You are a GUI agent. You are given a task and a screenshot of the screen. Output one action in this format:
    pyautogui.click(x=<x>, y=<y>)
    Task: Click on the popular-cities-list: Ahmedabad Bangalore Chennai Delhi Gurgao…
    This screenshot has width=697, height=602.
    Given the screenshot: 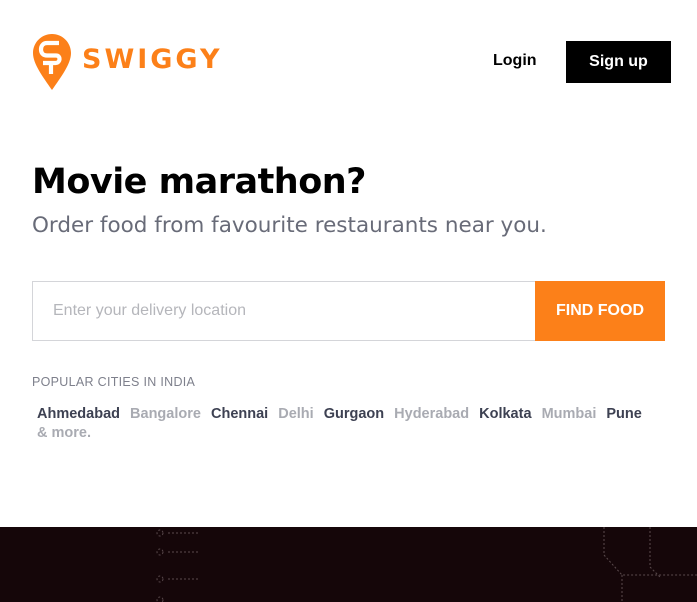 What is the action you would take?
    pyautogui.click(x=352, y=424)
    